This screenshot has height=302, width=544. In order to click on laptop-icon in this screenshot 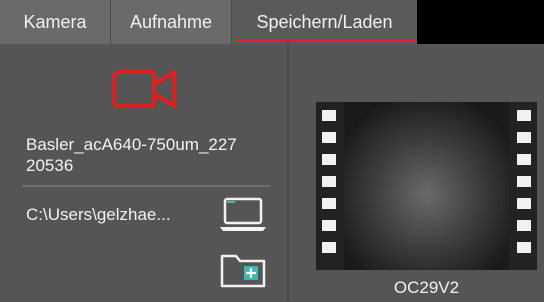, I will do `click(243, 215)`.